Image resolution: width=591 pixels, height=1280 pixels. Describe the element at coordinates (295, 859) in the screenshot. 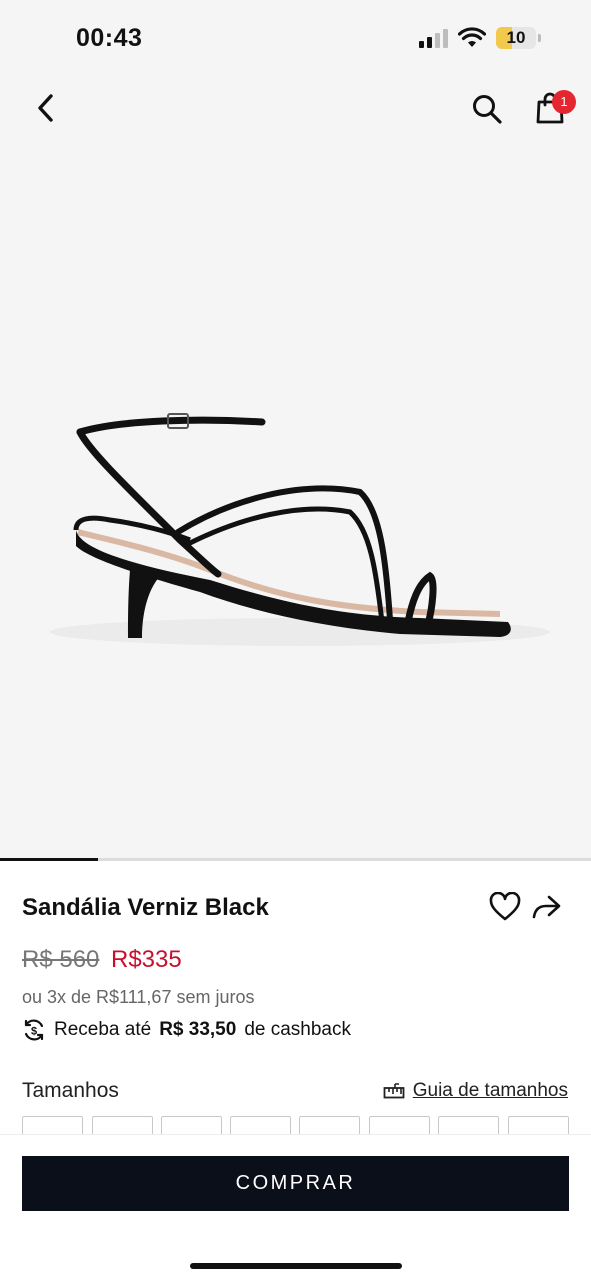

I see `gallery-progress-track` at that location.